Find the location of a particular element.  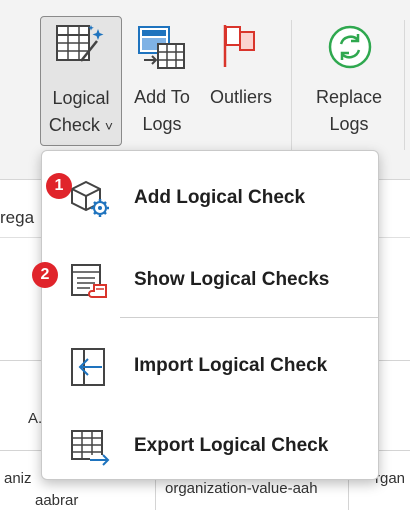

table-cell: organization-value-aah is located at coordinates (241, 488).